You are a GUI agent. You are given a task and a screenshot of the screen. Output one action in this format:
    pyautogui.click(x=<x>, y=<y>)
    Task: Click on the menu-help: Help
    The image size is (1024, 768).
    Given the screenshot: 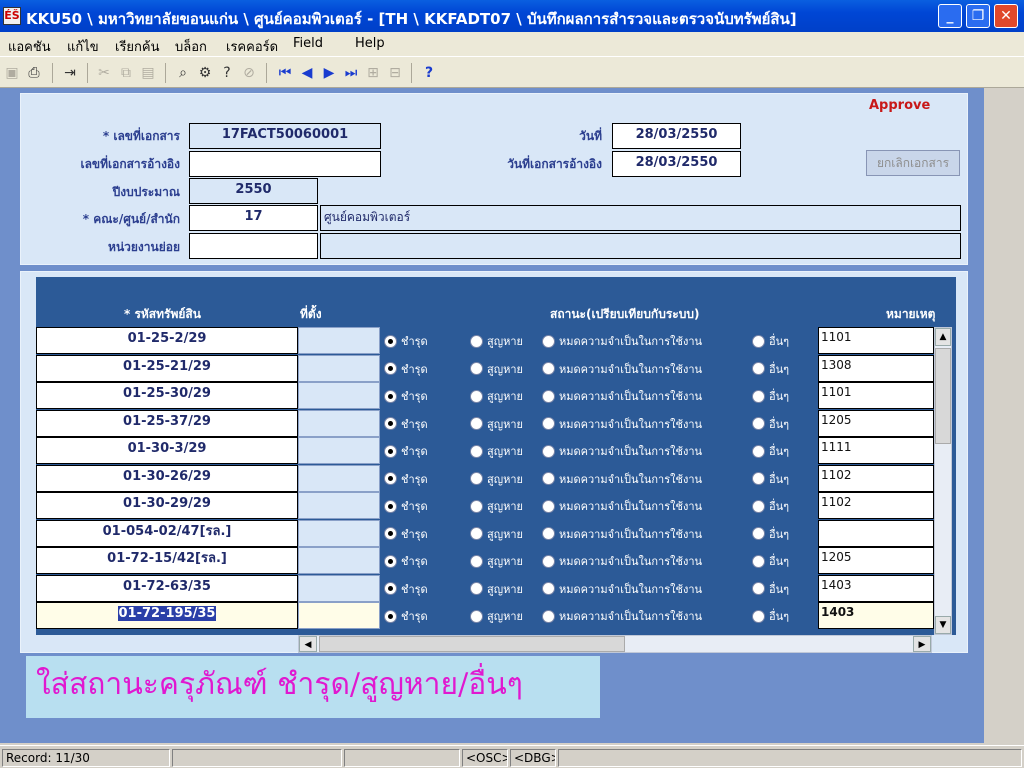 What is the action you would take?
    pyautogui.click(x=370, y=43)
    